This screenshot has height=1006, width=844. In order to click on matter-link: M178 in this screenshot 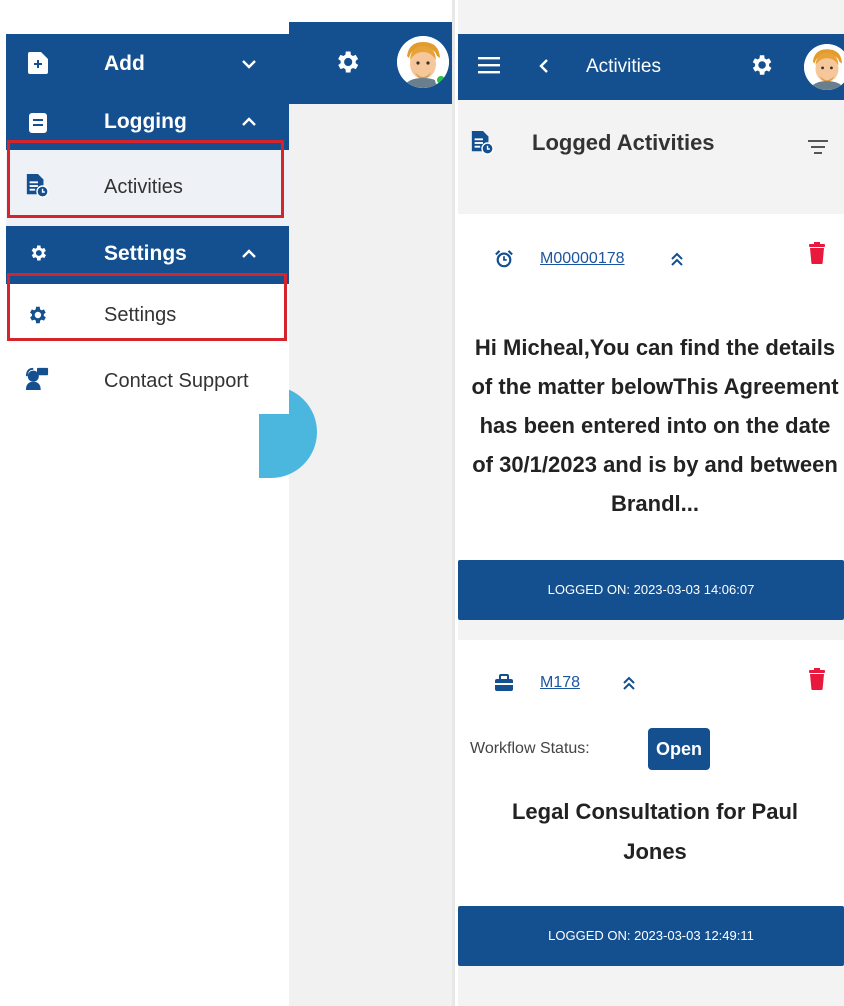, I will do `click(560, 683)`.